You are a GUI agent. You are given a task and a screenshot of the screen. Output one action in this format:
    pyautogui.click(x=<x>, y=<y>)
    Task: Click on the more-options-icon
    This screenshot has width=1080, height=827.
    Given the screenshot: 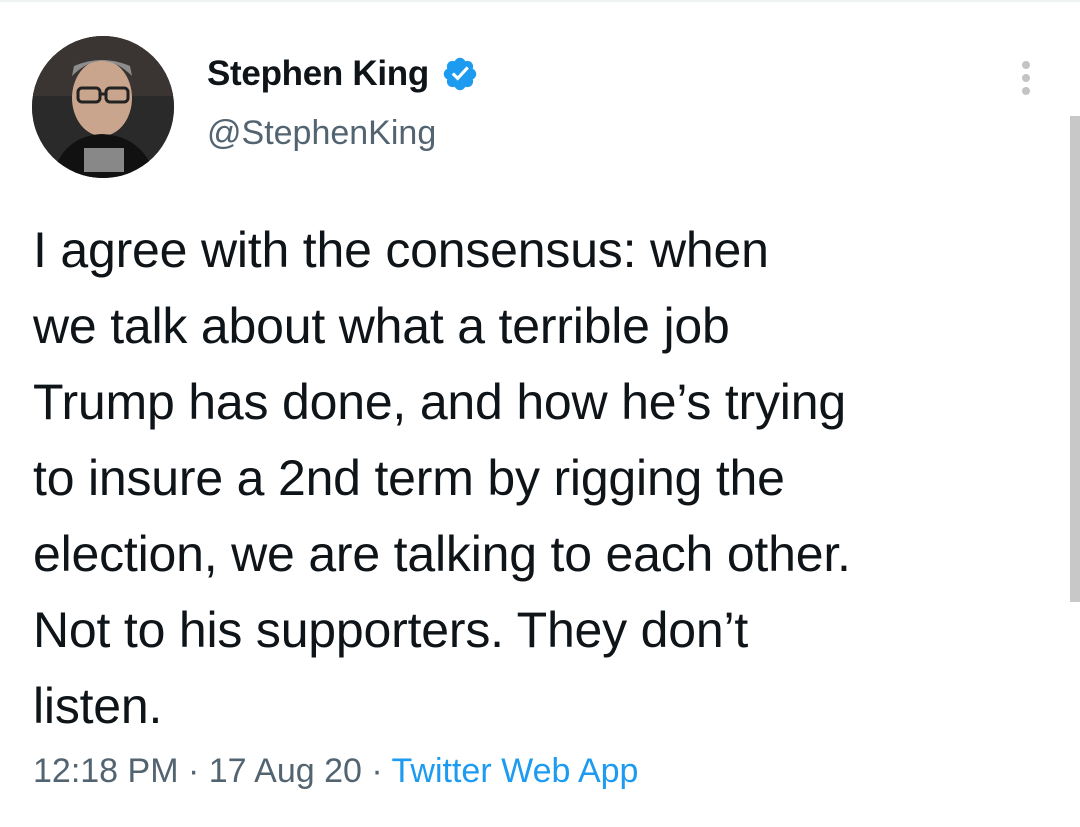 What is the action you would take?
    pyautogui.click(x=1026, y=78)
    